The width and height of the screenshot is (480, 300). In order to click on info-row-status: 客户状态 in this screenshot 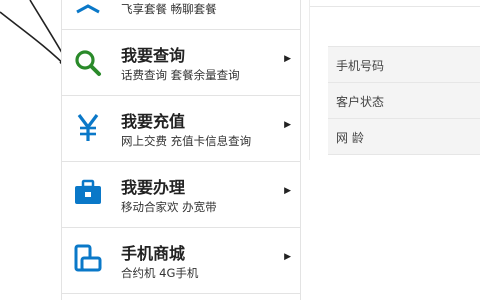, I will do `click(404, 101)`.